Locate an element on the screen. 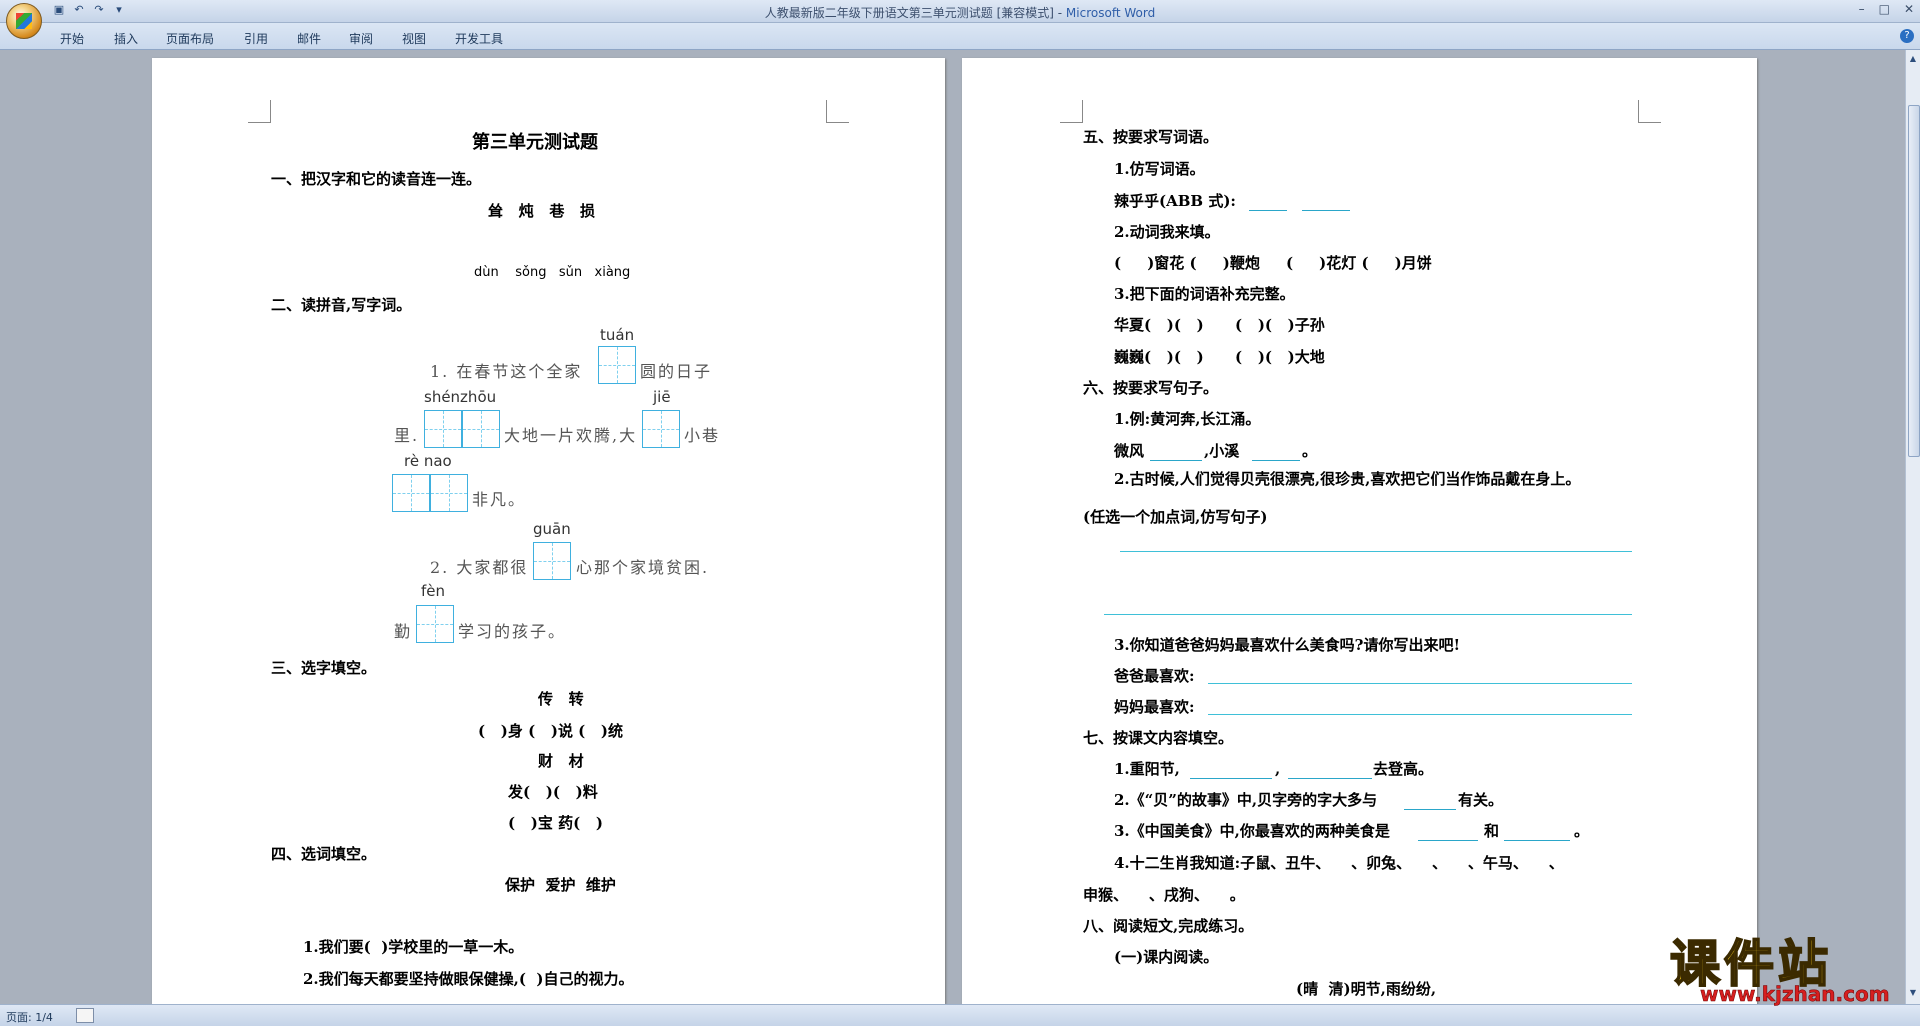  section-3-pair: 财 材 is located at coordinates (561, 761).